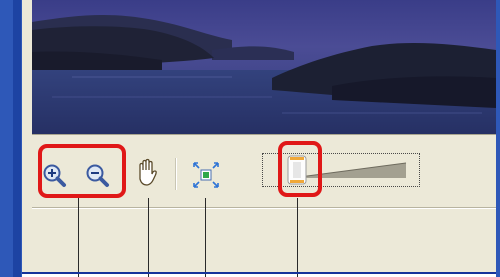 The height and width of the screenshot is (277, 500). I want to click on callout-leader-pan, so click(148, 237).